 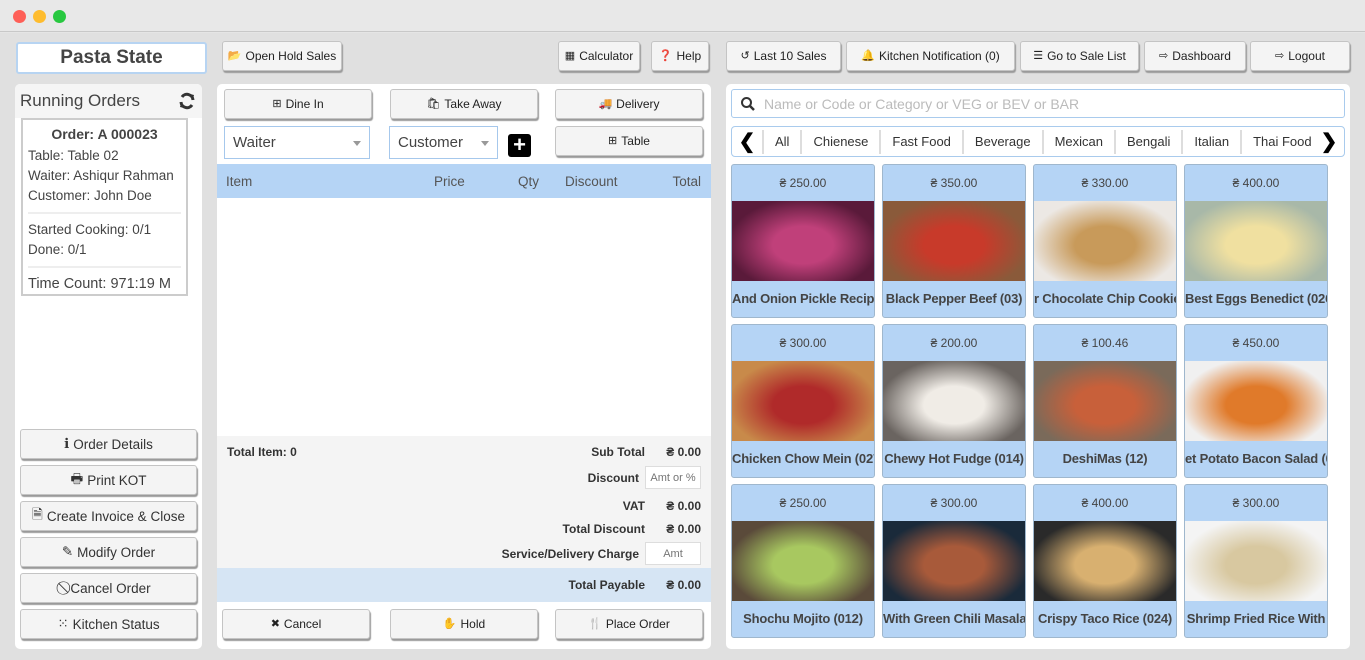 What do you see at coordinates (606, 585) in the screenshot?
I see `total-payable-label: Total Payable` at bounding box center [606, 585].